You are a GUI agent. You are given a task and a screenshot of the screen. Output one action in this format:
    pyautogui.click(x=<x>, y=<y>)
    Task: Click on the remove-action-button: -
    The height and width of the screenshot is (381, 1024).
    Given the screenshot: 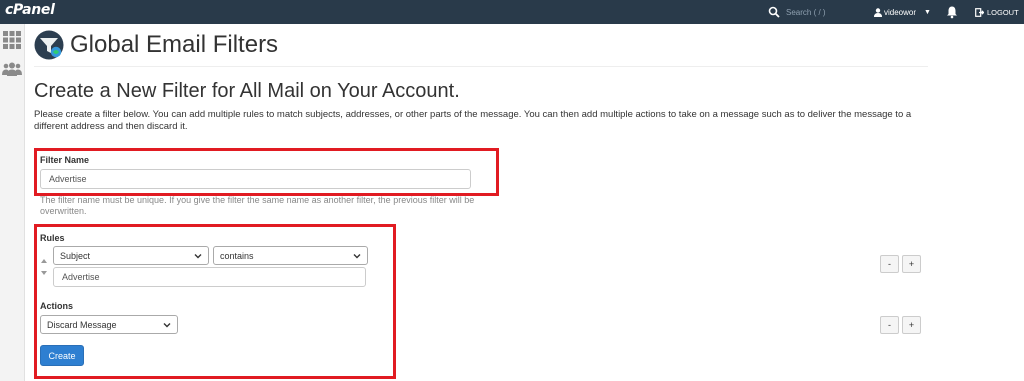 What is the action you would take?
    pyautogui.click(x=889, y=325)
    